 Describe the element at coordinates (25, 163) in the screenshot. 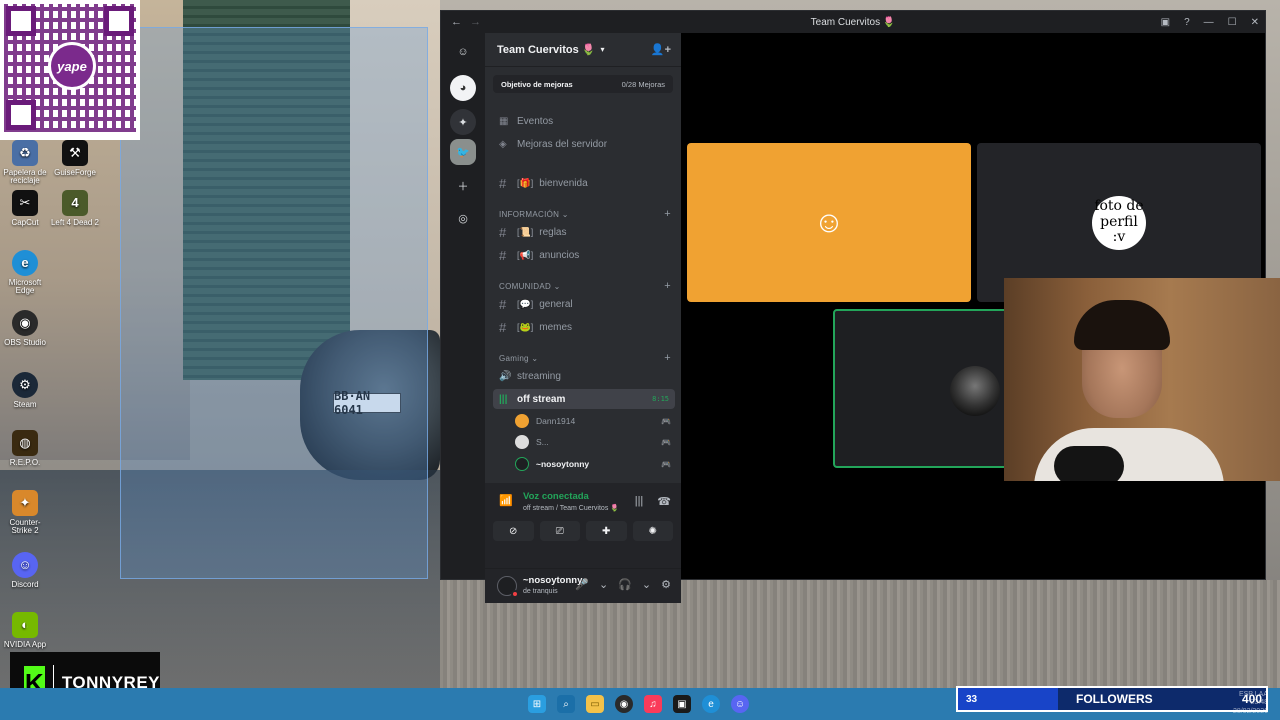

I see `desktop-icon-recycle-bin: ♻ Papelera de reciclaje` at that location.